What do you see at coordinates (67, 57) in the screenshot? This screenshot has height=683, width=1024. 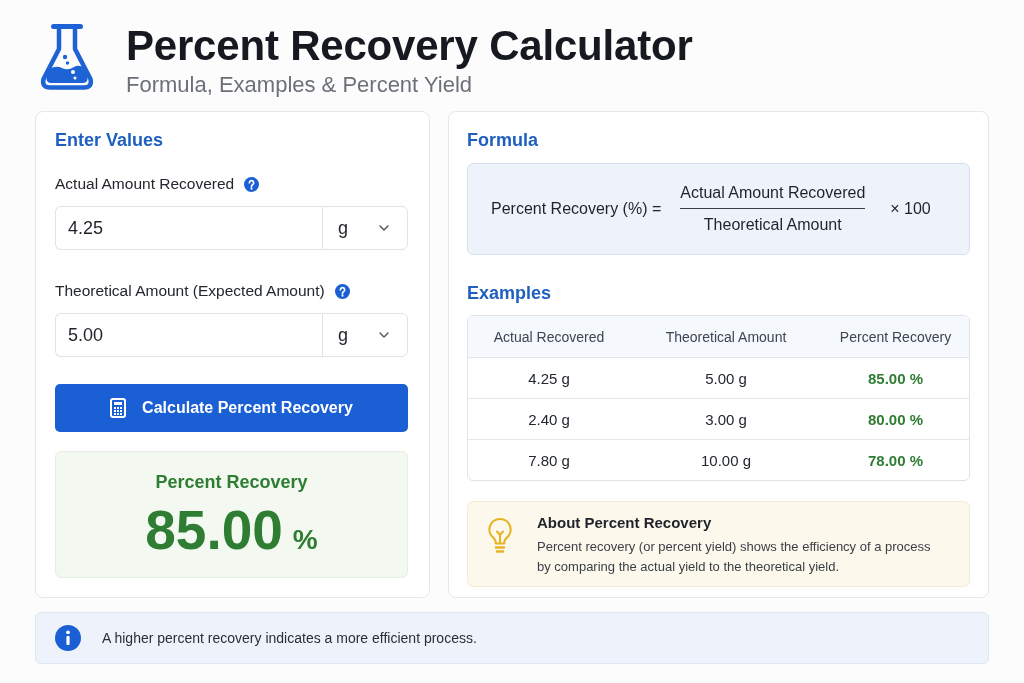 I see `flask-icon` at bounding box center [67, 57].